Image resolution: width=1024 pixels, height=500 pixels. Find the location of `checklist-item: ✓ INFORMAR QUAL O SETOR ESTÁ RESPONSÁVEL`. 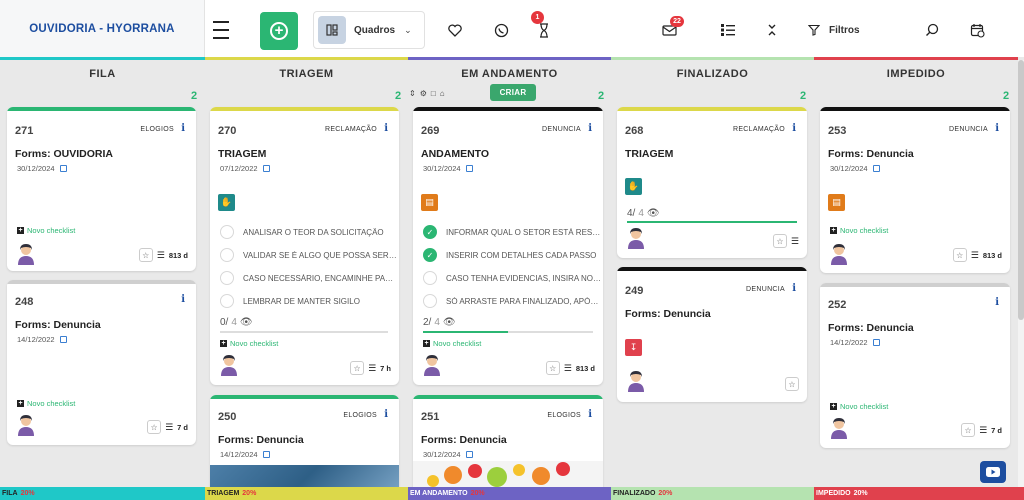

checklist-item: ✓ INFORMAR QUAL O SETOR ESTÁ RESPONSÁVEL is located at coordinates (512, 232).